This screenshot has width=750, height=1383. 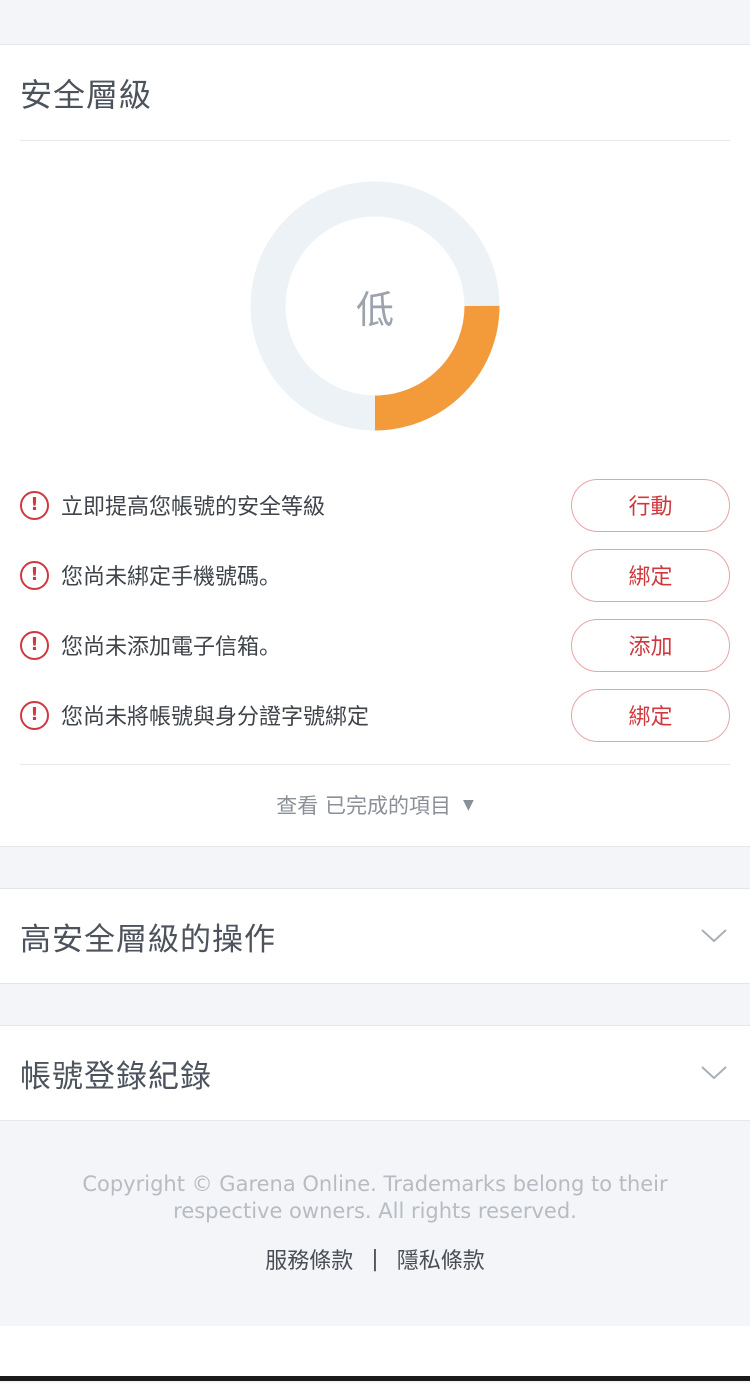 What do you see at coordinates (215, 717) in the screenshot?
I see `task-text: 您尚未將帳號與身分證字號綁定` at bounding box center [215, 717].